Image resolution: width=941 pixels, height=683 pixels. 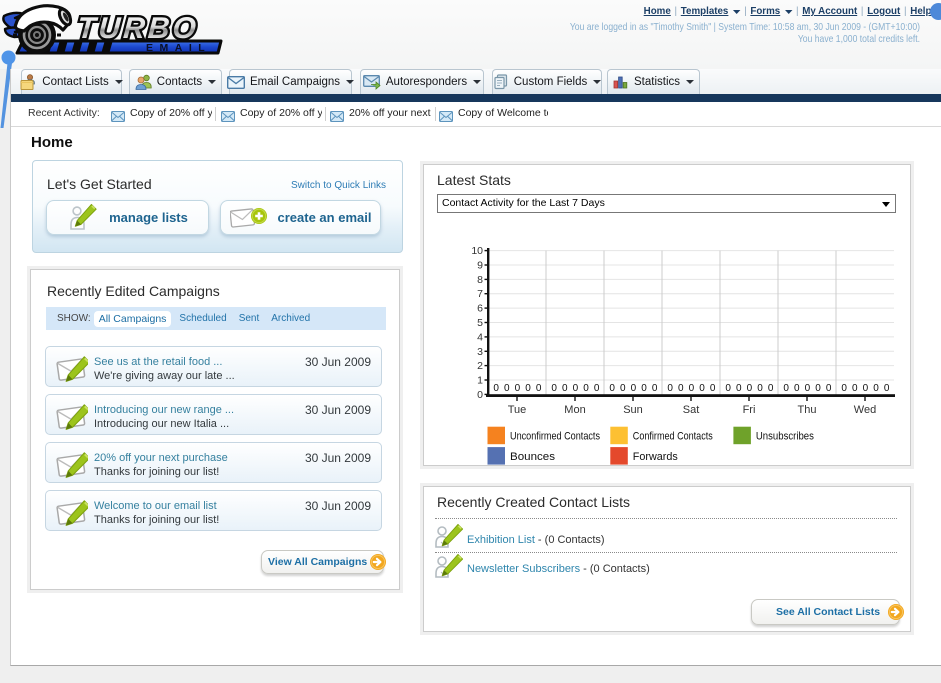 What do you see at coordinates (480, 366) in the screenshot?
I see `svg-text: 2` at bounding box center [480, 366].